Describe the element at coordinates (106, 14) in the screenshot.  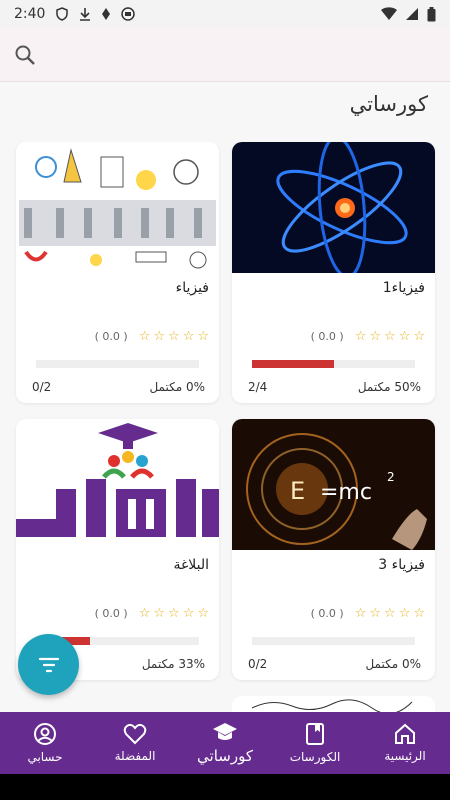
I see `data-saver-icon` at that location.